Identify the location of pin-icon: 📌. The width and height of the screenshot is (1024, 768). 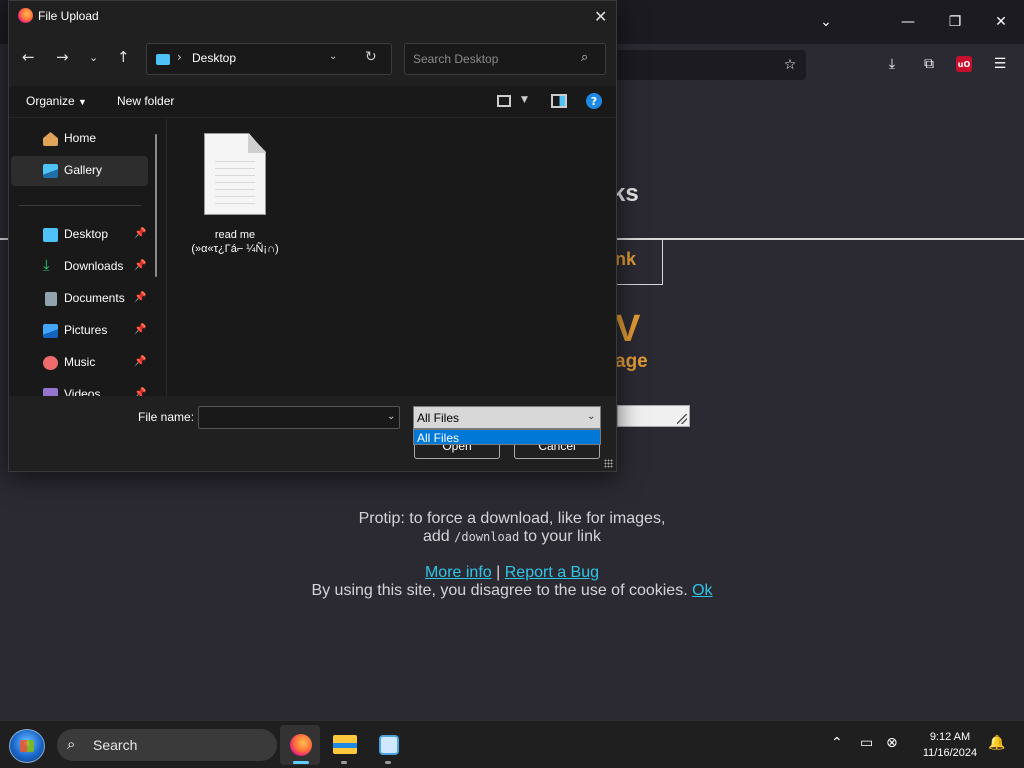
(140, 233).